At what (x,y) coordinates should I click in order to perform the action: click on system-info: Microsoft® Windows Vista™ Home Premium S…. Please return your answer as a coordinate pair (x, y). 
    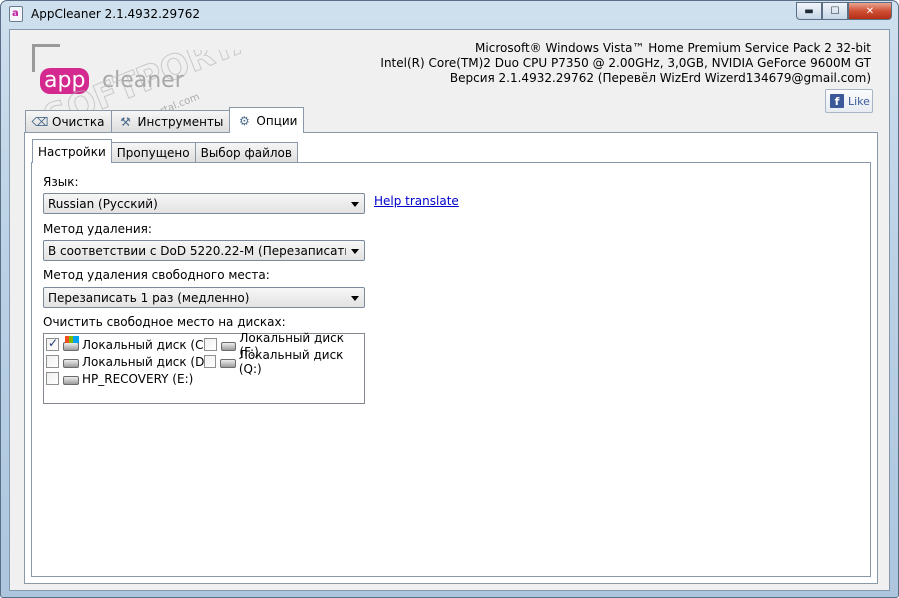
    Looking at the image, I should click on (625, 63).